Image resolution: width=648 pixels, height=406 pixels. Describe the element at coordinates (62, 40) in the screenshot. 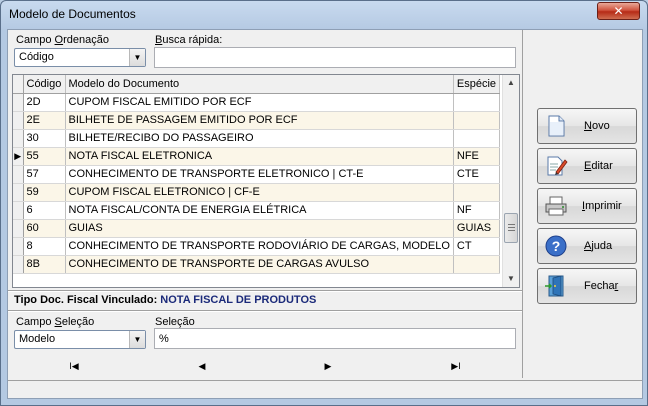

I see `ordenacao-label: Campo Ordenação` at that location.